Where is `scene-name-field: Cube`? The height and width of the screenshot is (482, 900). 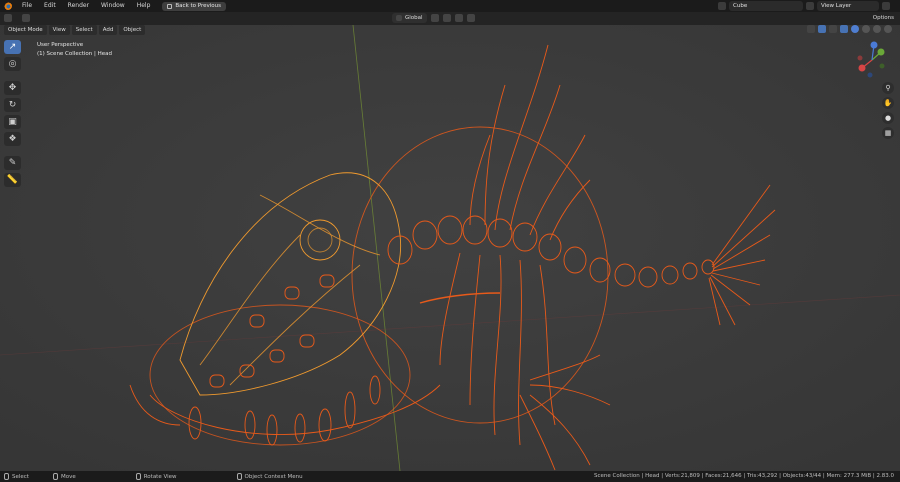 scene-name-field: Cube is located at coordinates (766, 6).